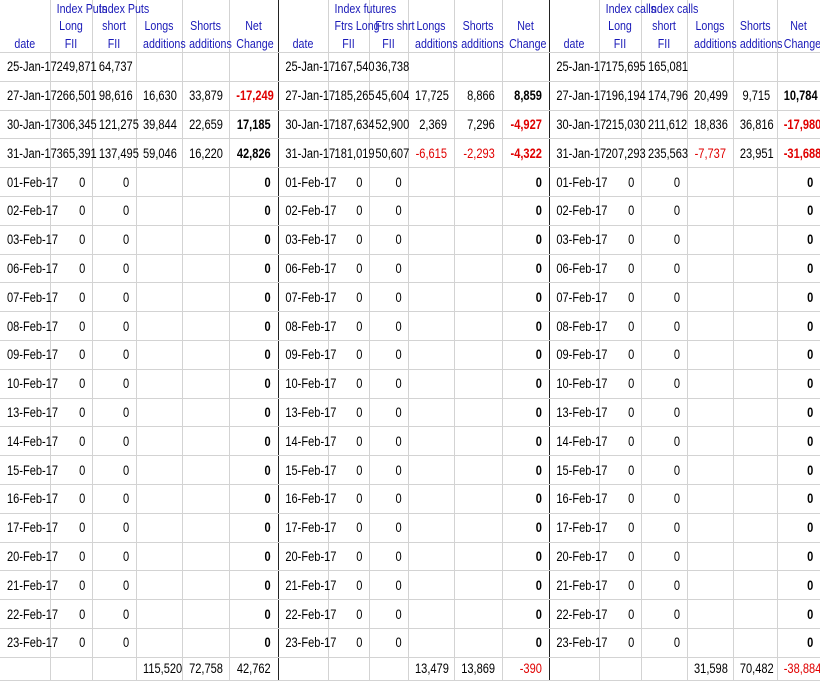  What do you see at coordinates (114, 43) in the screenshot?
I see `cell: FII` at bounding box center [114, 43].